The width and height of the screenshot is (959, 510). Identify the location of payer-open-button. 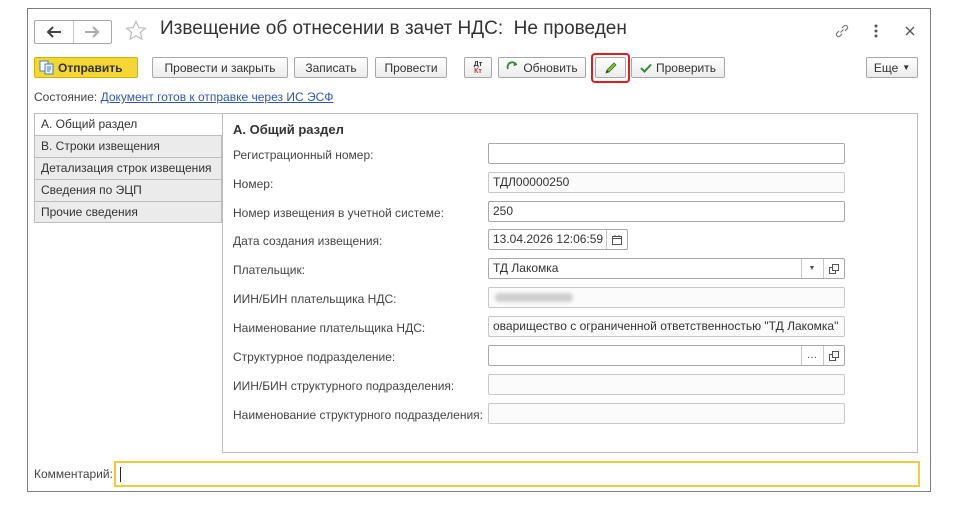
(833, 268).